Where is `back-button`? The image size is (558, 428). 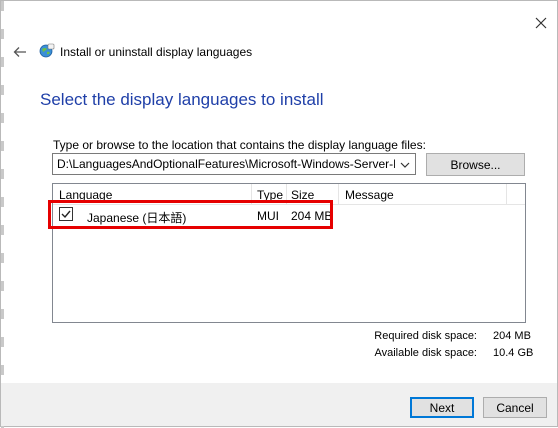 back-button is located at coordinates (20, 52).